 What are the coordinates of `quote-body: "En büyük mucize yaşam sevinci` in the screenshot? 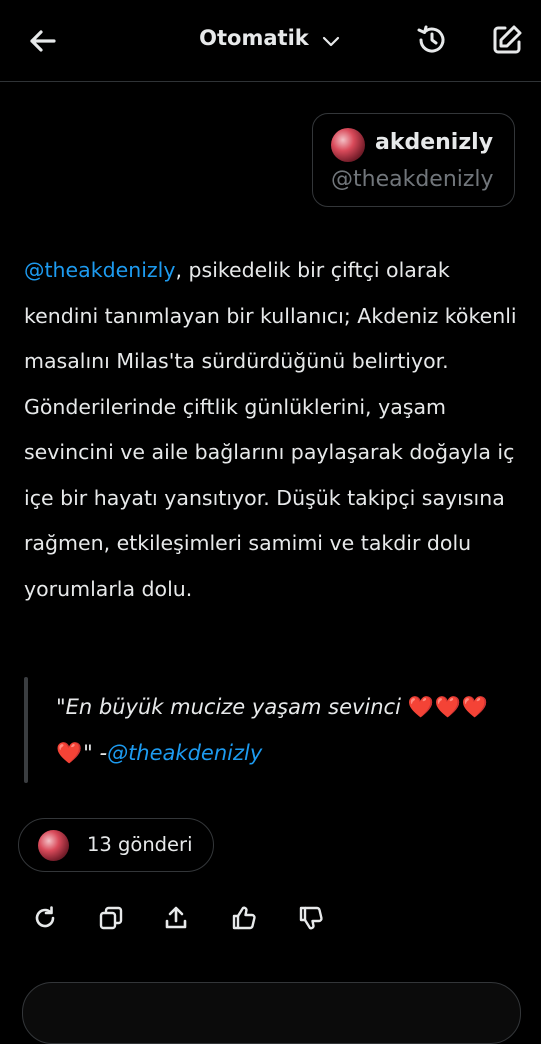 It's located at (232, 707).